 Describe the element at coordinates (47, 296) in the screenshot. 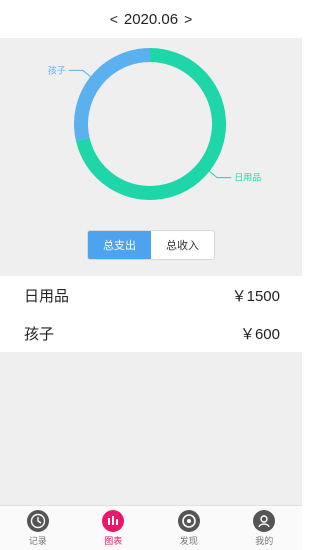

I see `category-name: 日用品` at that location.